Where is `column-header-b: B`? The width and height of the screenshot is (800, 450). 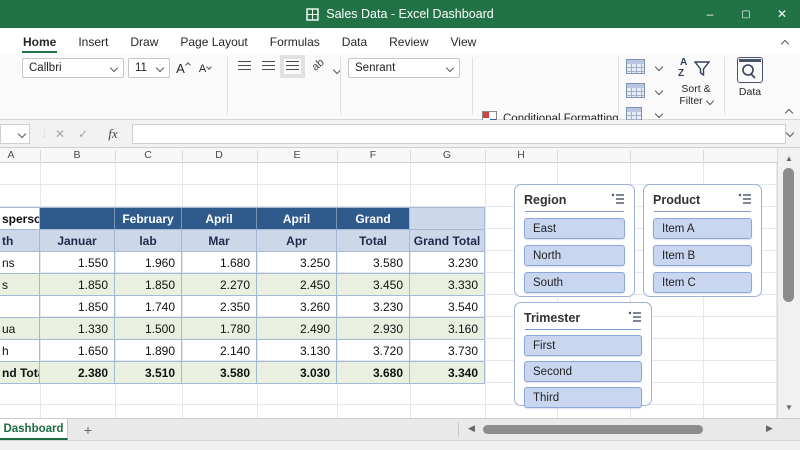 column-header-b: B is located at coordinates (77, 155).